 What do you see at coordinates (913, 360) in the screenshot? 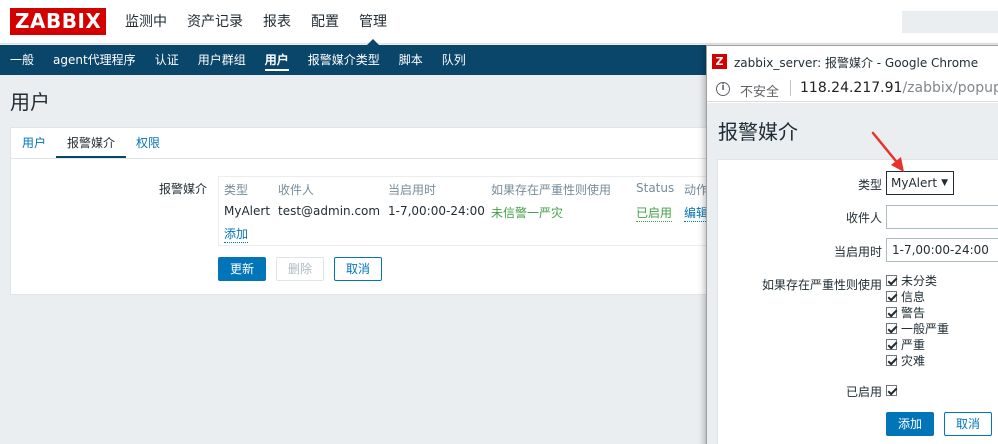
I see `severity-label-5: 灾难` at bounding box center [913, 360].